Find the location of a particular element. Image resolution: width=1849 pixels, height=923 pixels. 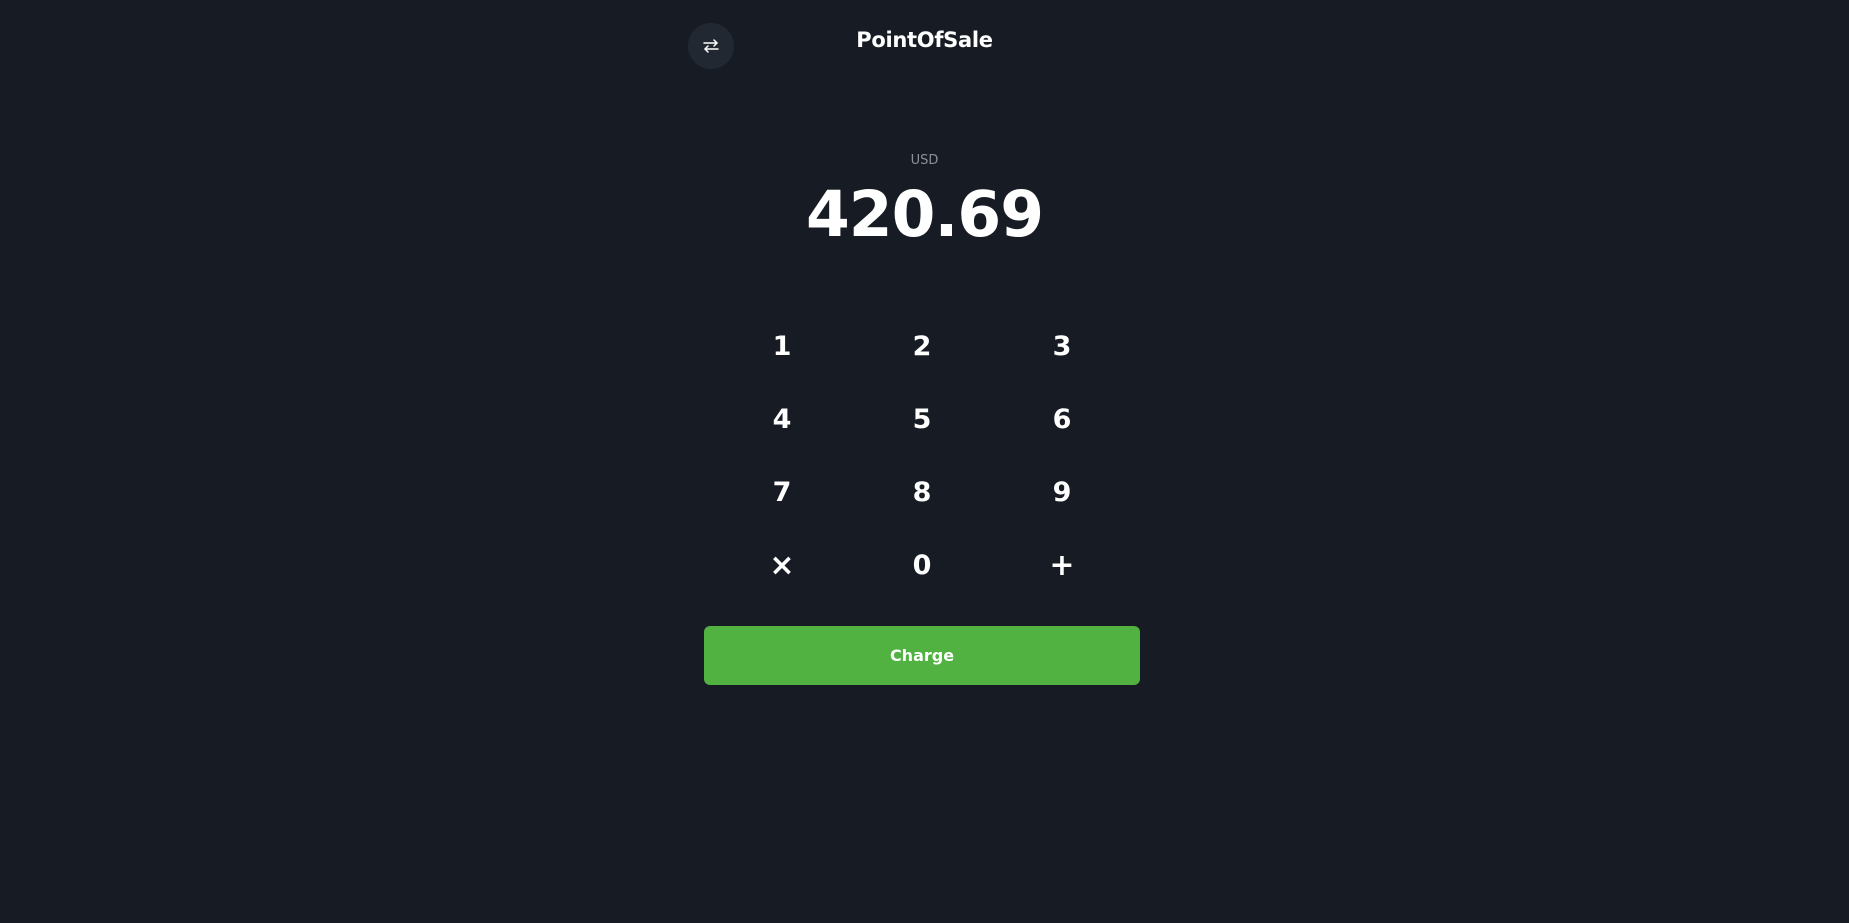

key-8: 8 is located at coordinates (922, 492).